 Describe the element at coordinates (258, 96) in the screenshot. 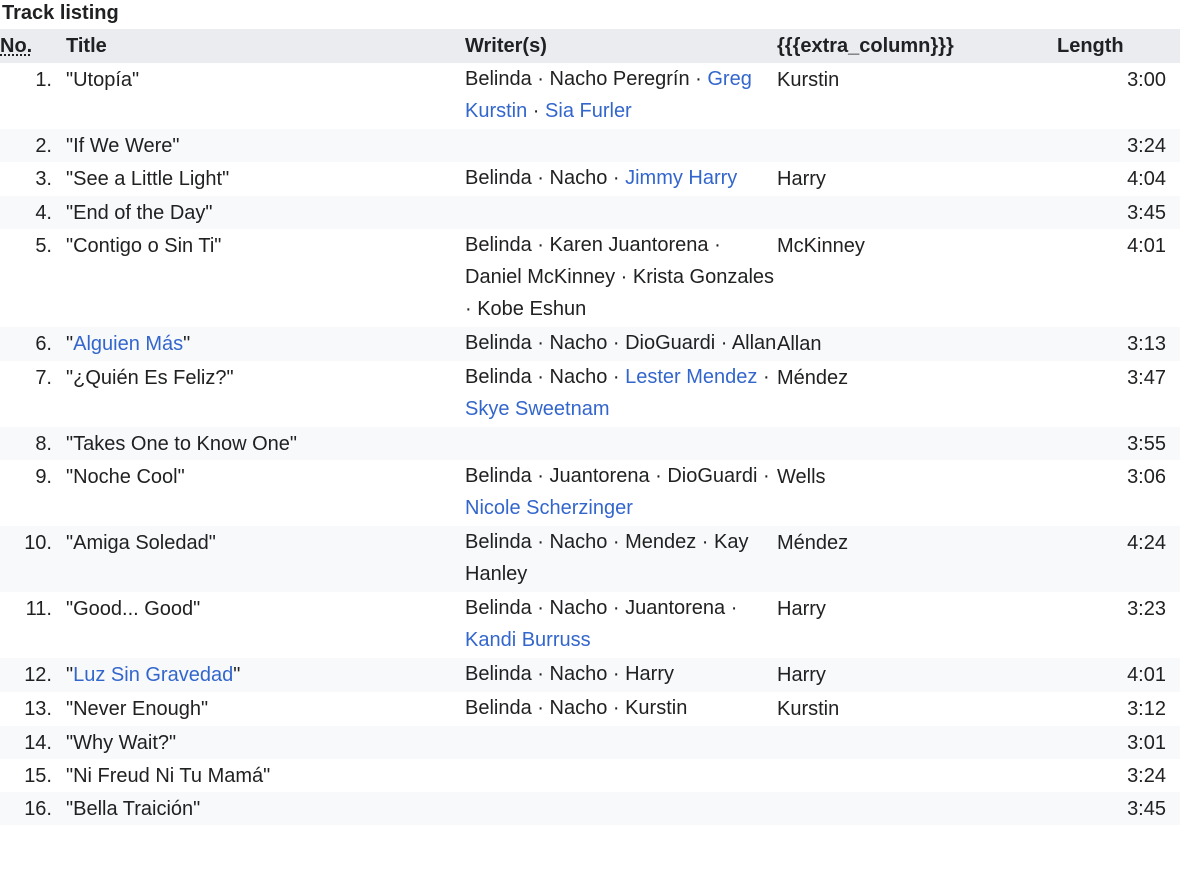

I see `track-title: "Utopía"` at that location.